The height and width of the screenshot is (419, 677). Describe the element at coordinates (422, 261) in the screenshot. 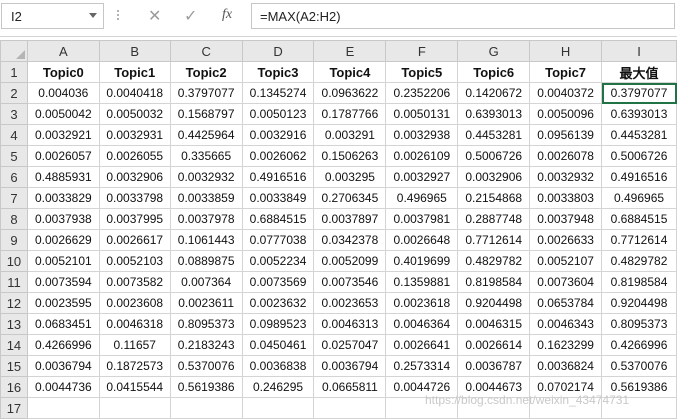

I see `data-cell: 0.4019699` at that location.